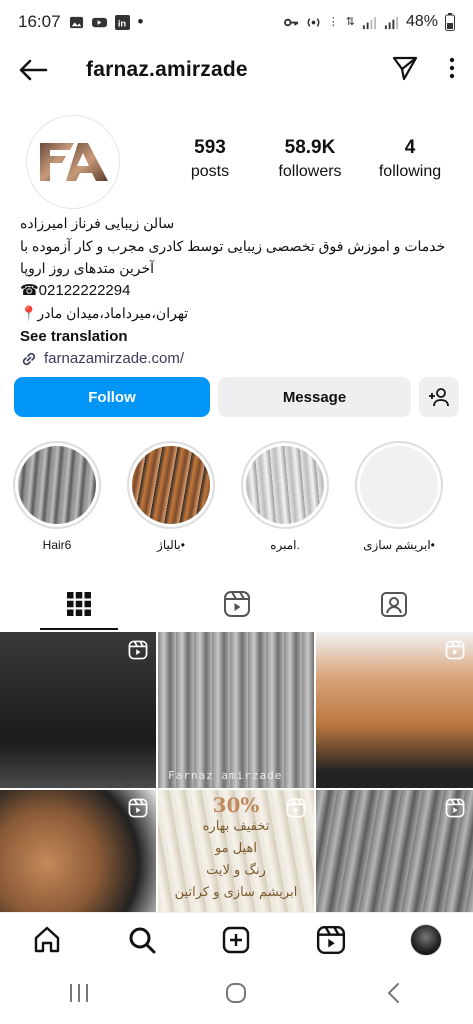  Describe the element at coordinates (290, 22) in the screenshot. I see `key-icon` at that location.